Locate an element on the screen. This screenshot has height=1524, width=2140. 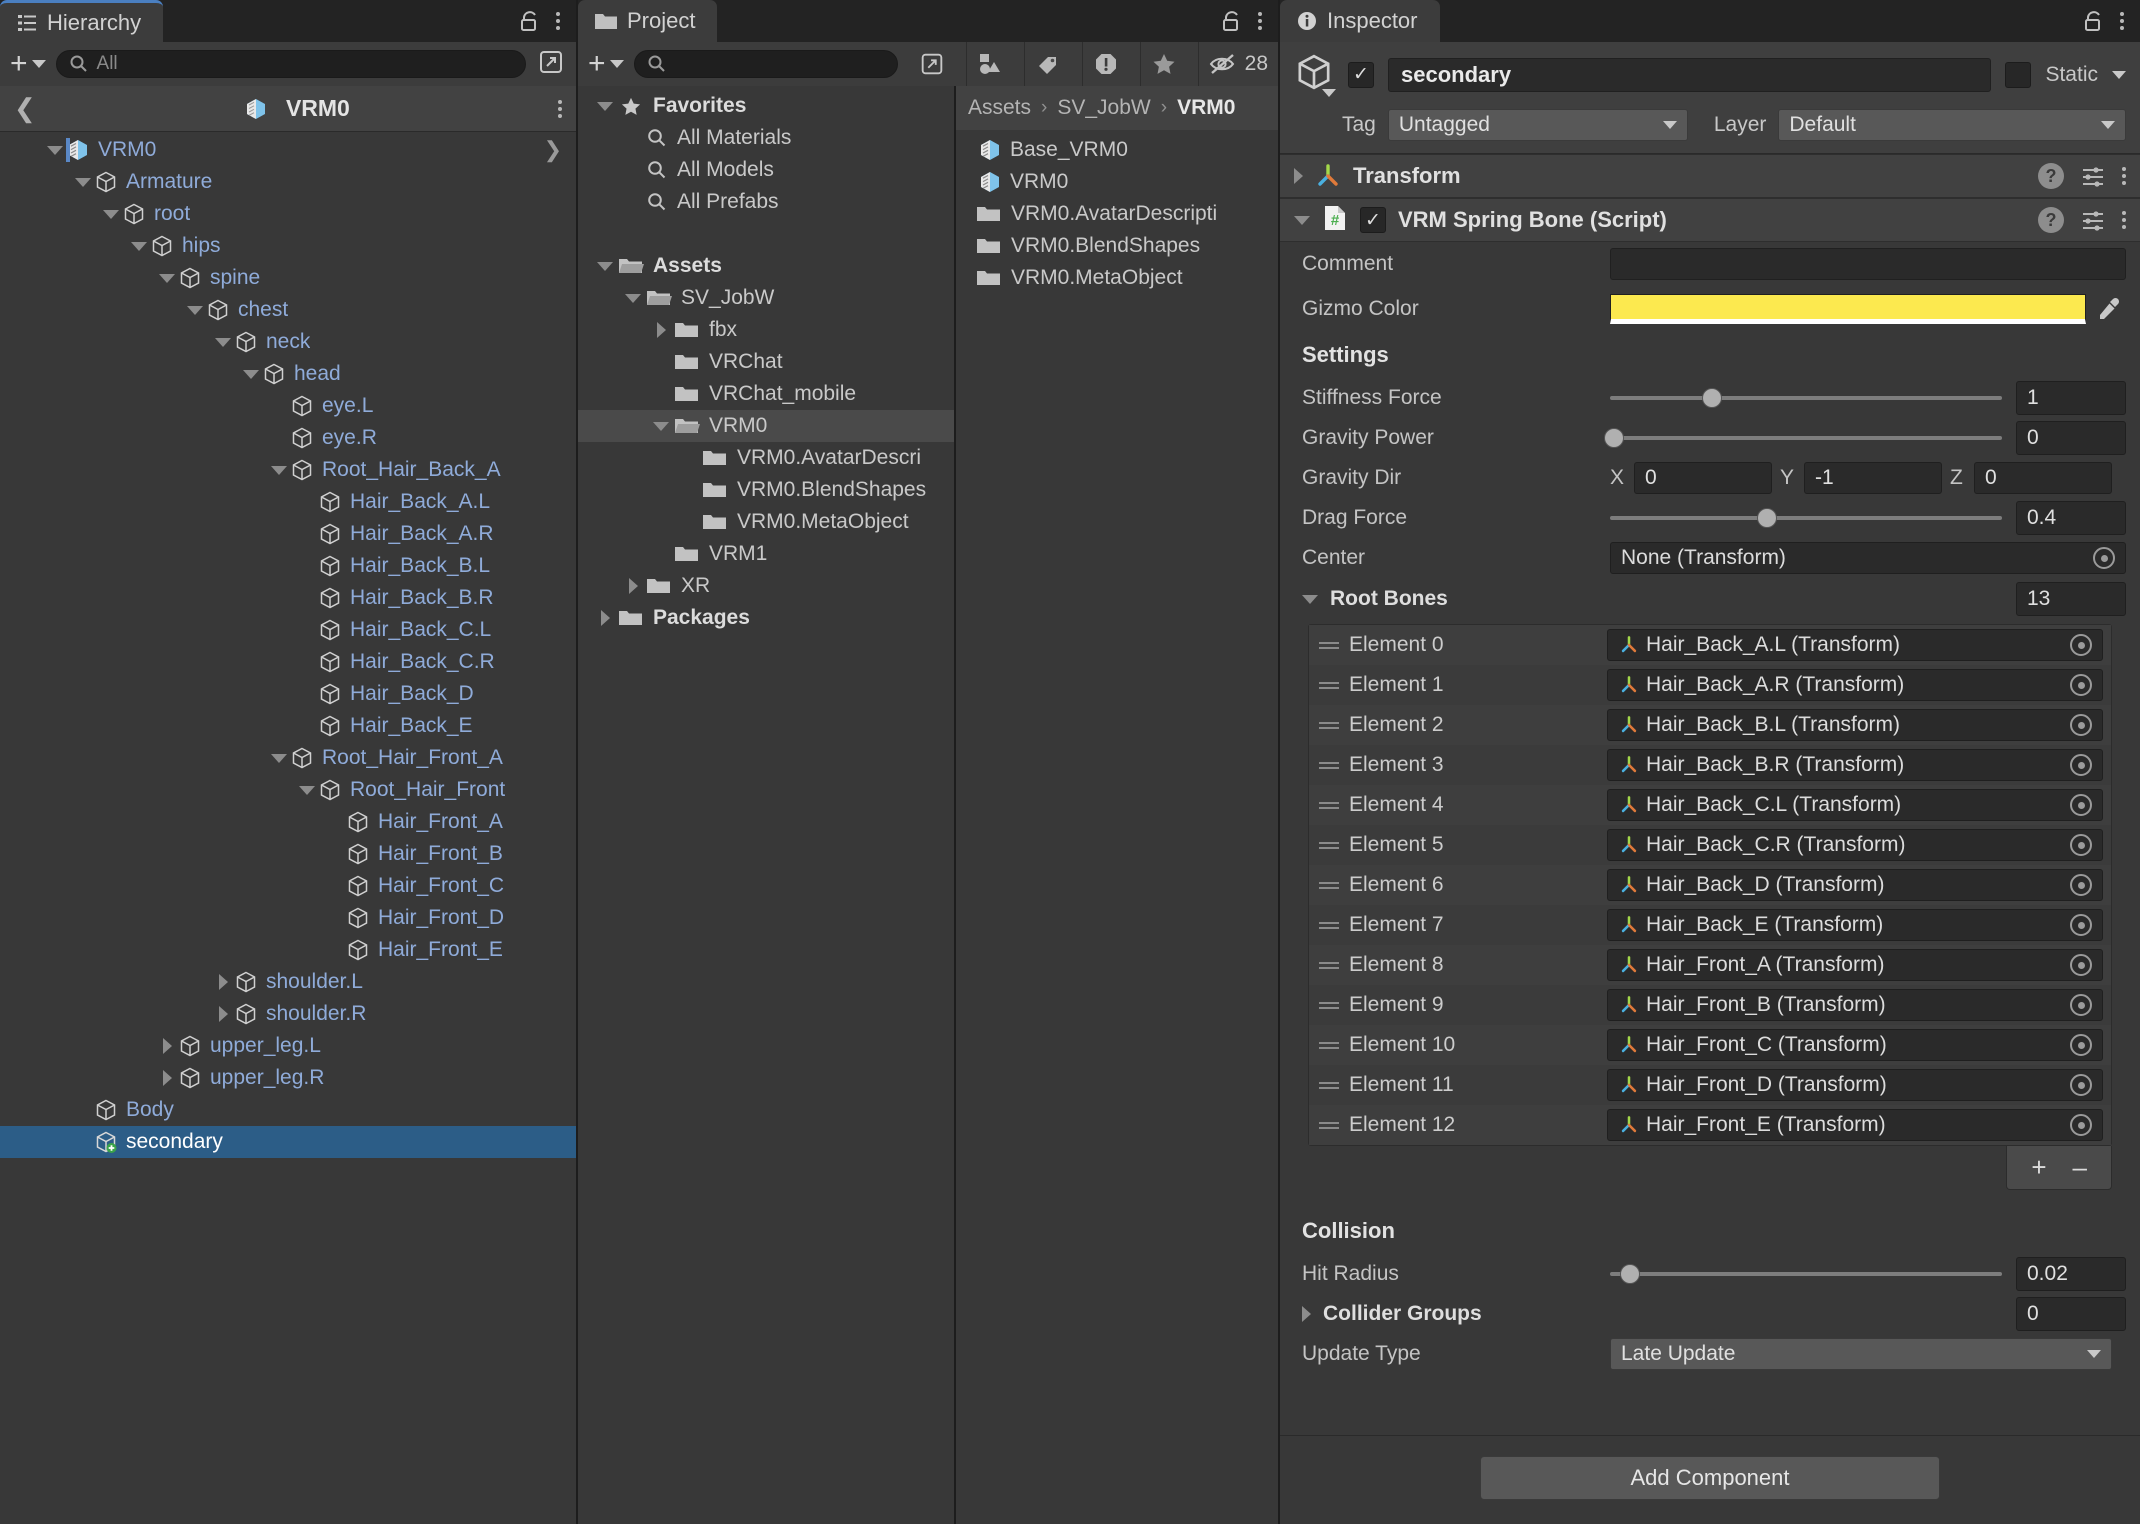
root-bone-element-row: Element 12 Hair_Front_E (Transform) is located at coordinates (1710, 1125).